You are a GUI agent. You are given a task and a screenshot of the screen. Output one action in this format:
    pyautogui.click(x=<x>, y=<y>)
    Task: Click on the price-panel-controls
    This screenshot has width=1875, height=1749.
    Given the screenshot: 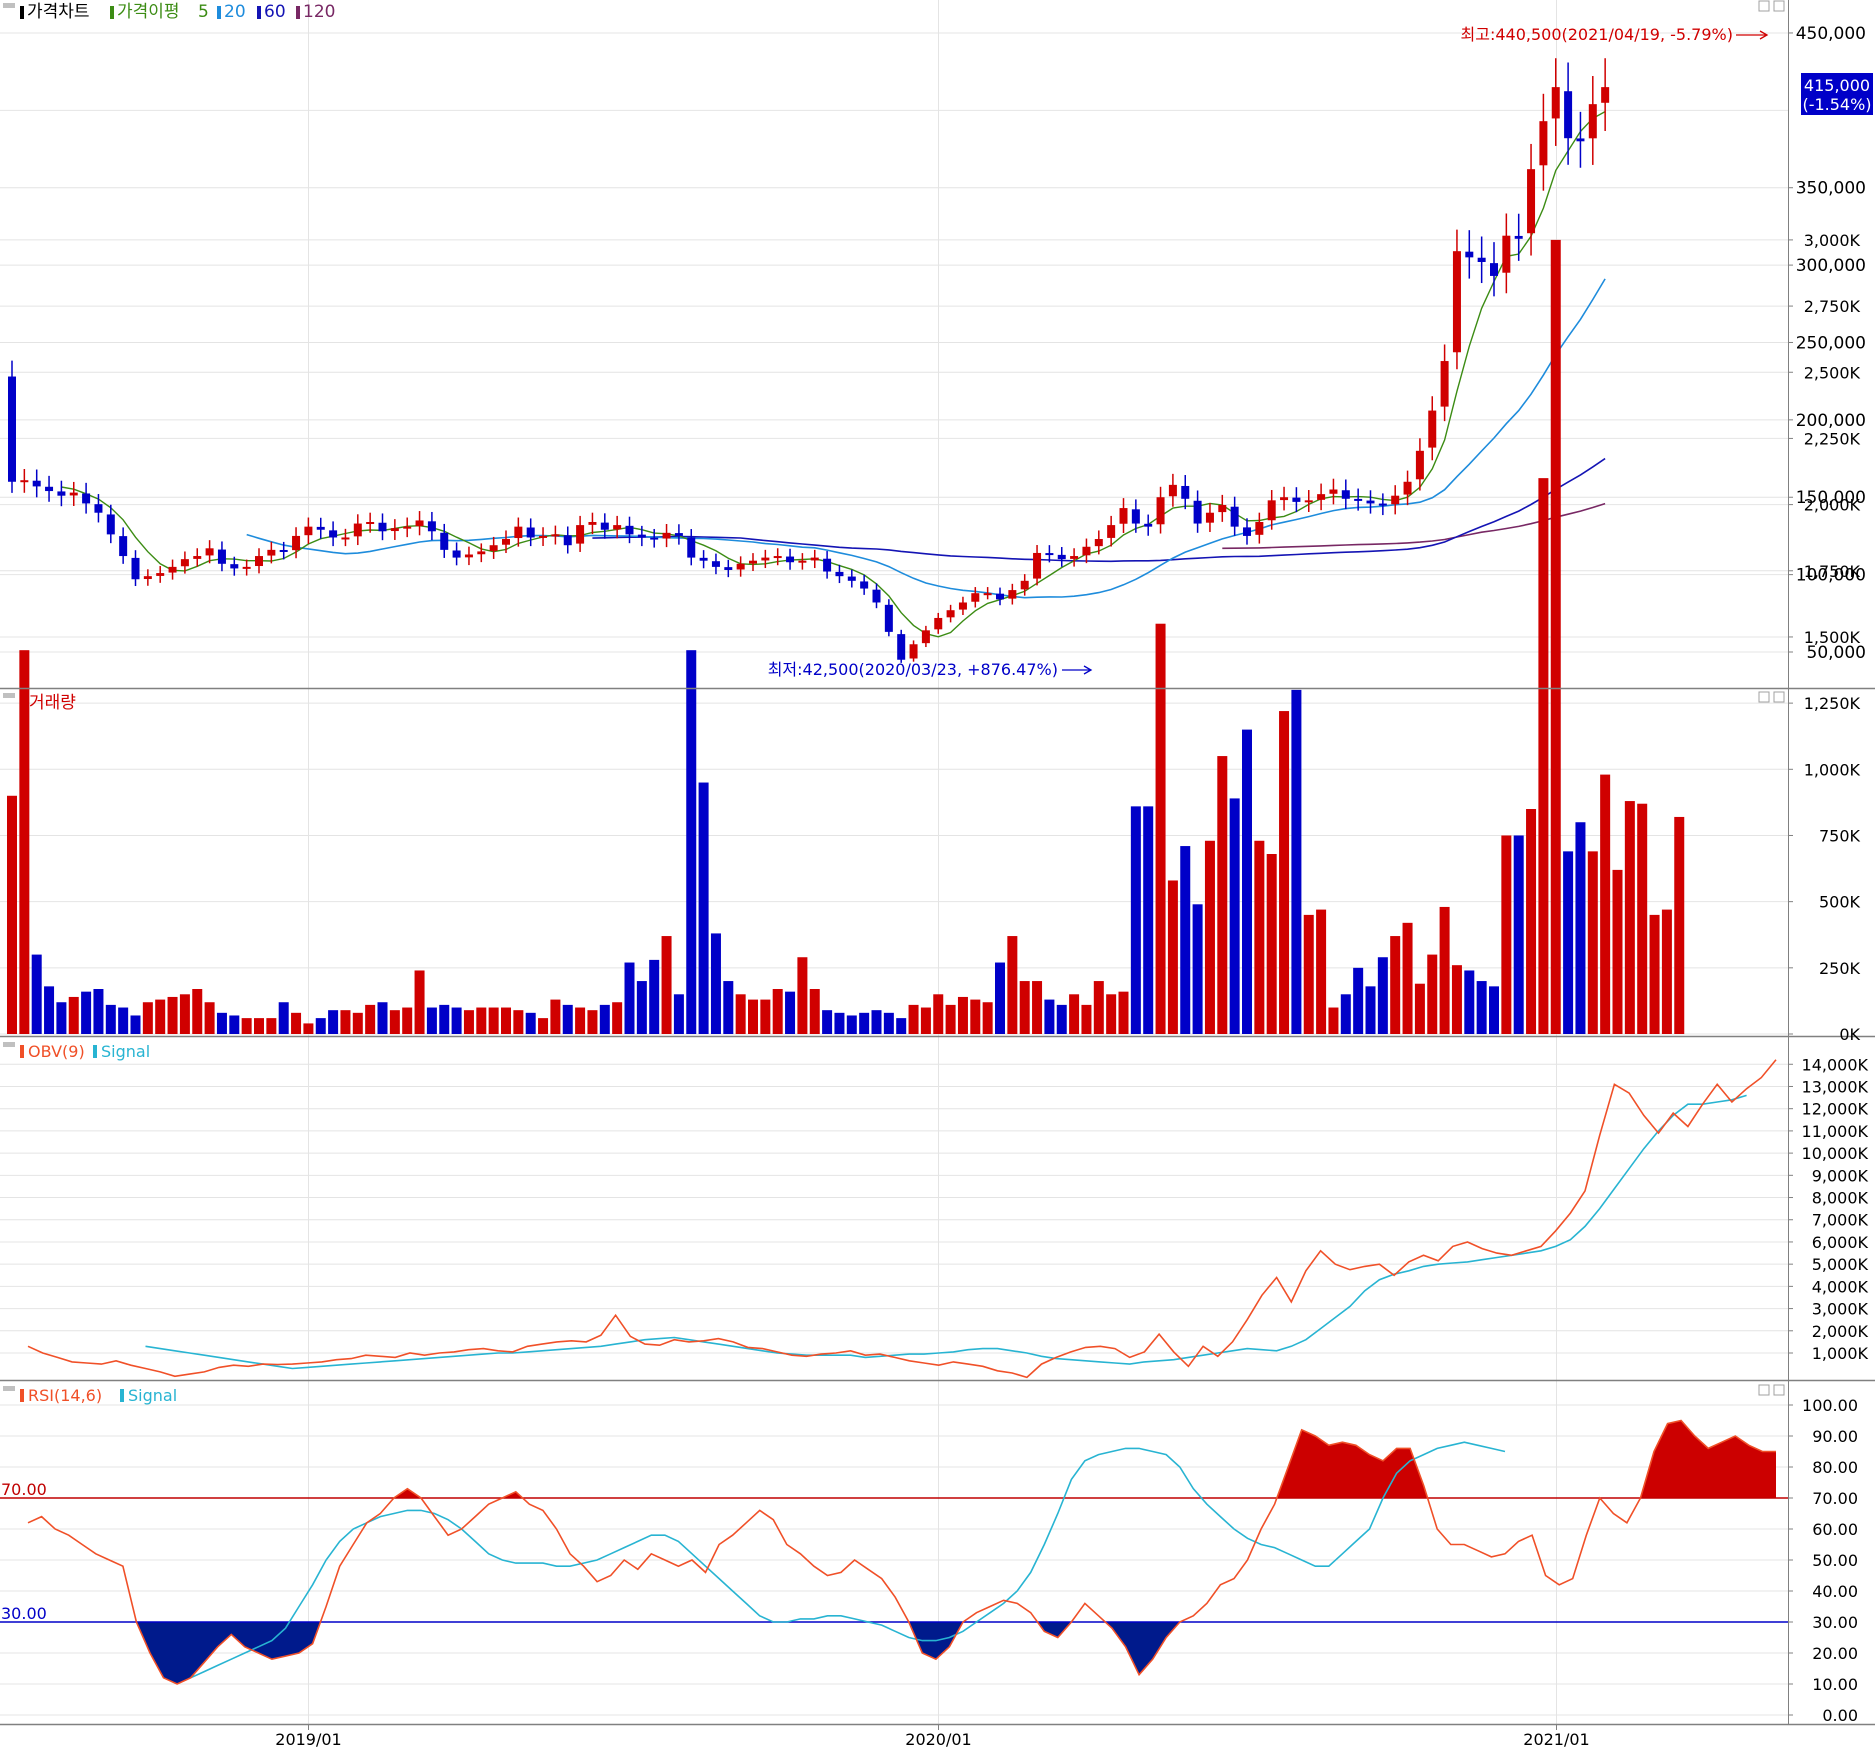 What is the action you would take?
    pyautogui.click(x=1771, y=6)
    